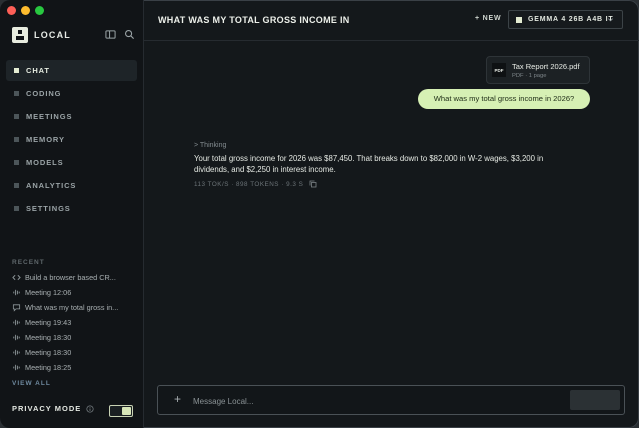 This screenshot has height=428, width=639. Describe the element at coordinates (519, 19) in the screenshot. I see `model-status-icon` at that location.